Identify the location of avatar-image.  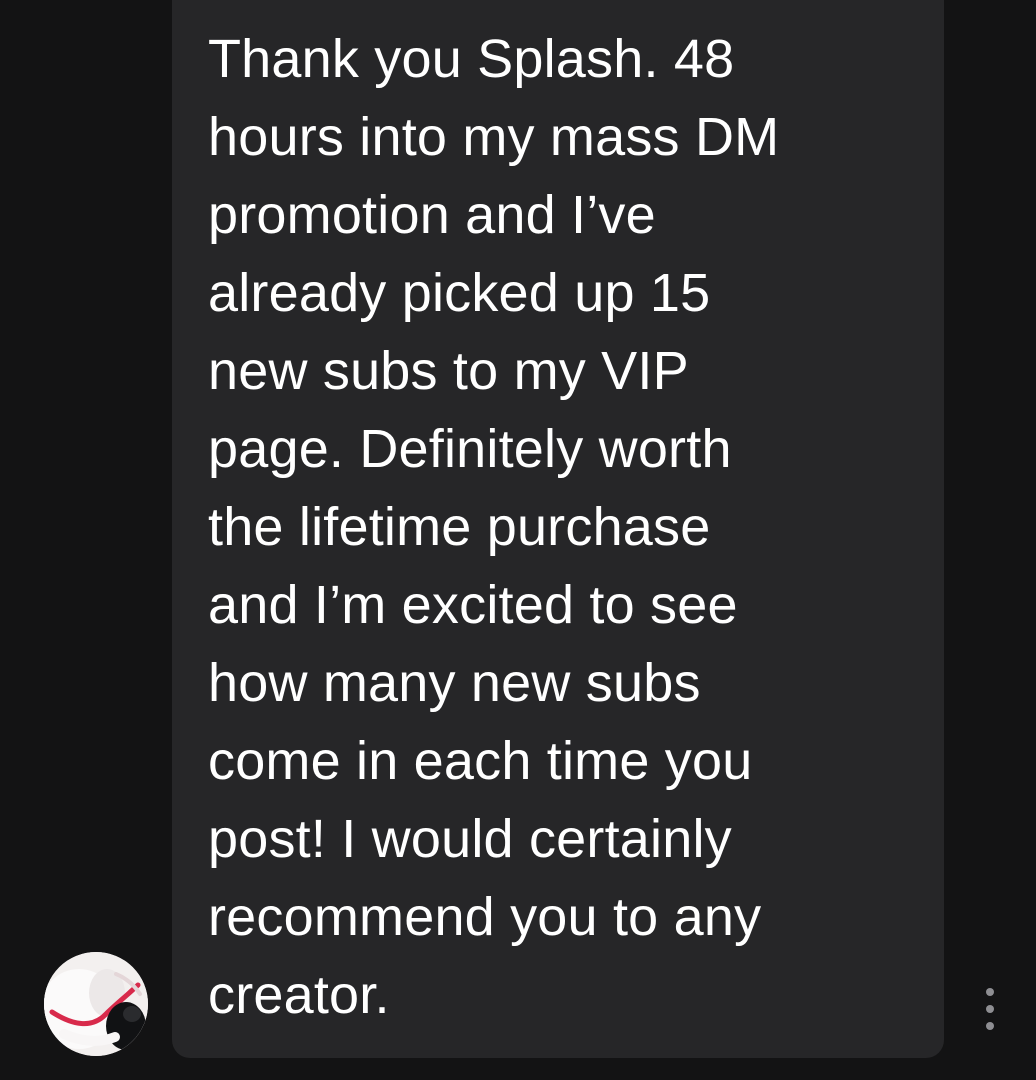
(96, 1004).